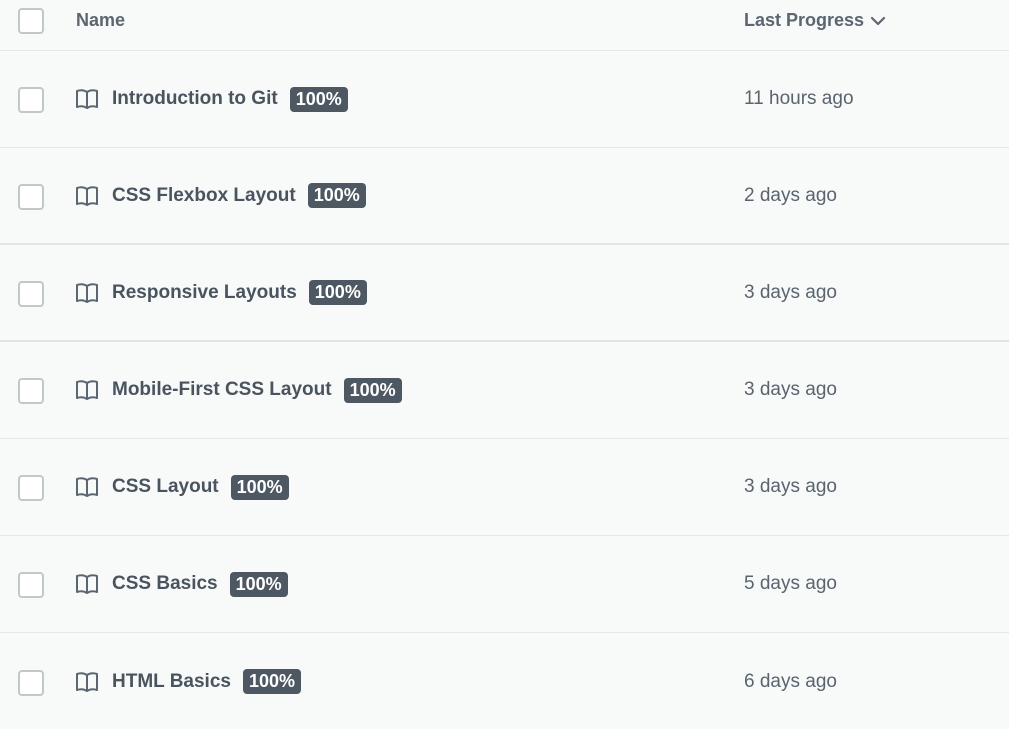 The image size is (1009, 729). I want to click on last-progress-date: 5 days ago, so click(790, 583).